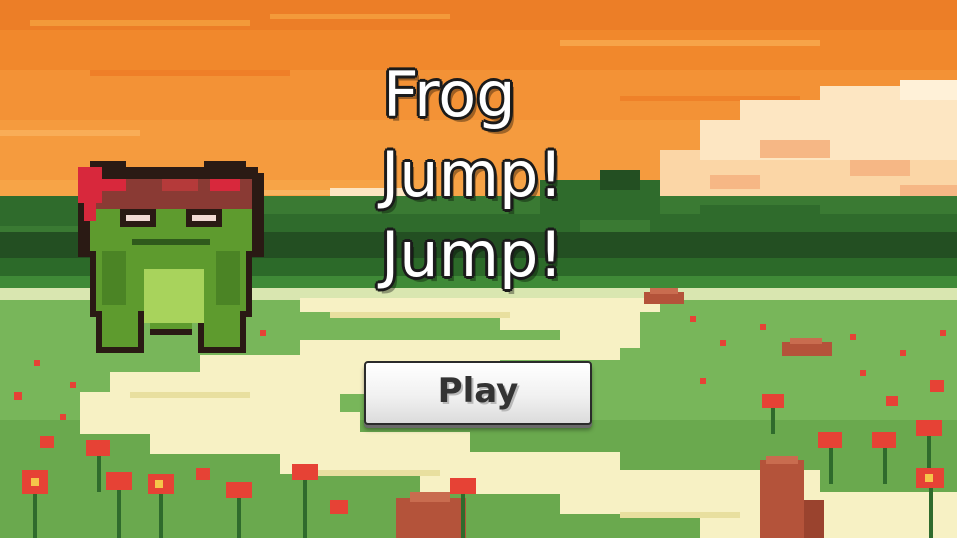  Describe the element at coordinates (472, 254) in the screenshot. I see `game-title-line-3: Jump!` at that location.